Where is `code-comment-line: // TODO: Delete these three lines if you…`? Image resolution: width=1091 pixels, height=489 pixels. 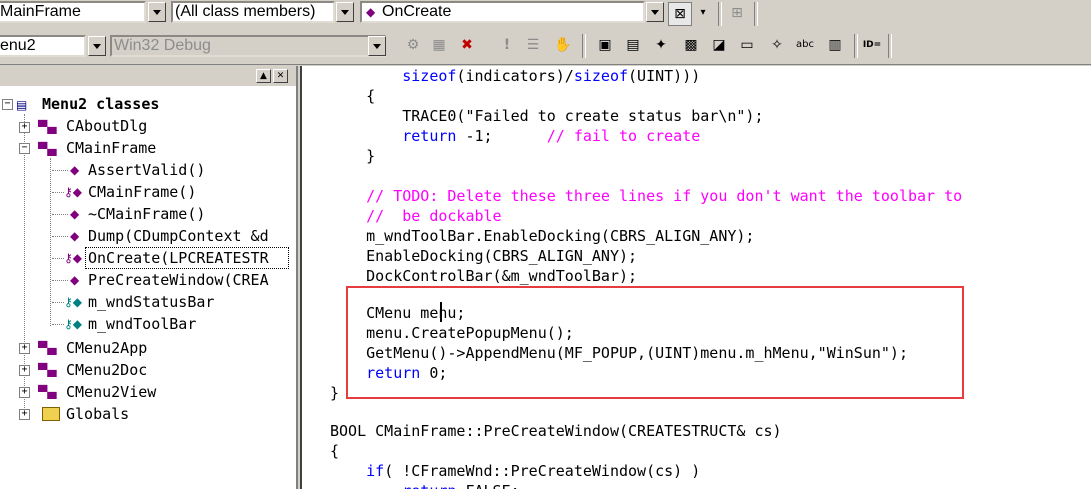 code-comment-line: // TODO: Delete these three lines if you… is located at coordinates (646, 196).